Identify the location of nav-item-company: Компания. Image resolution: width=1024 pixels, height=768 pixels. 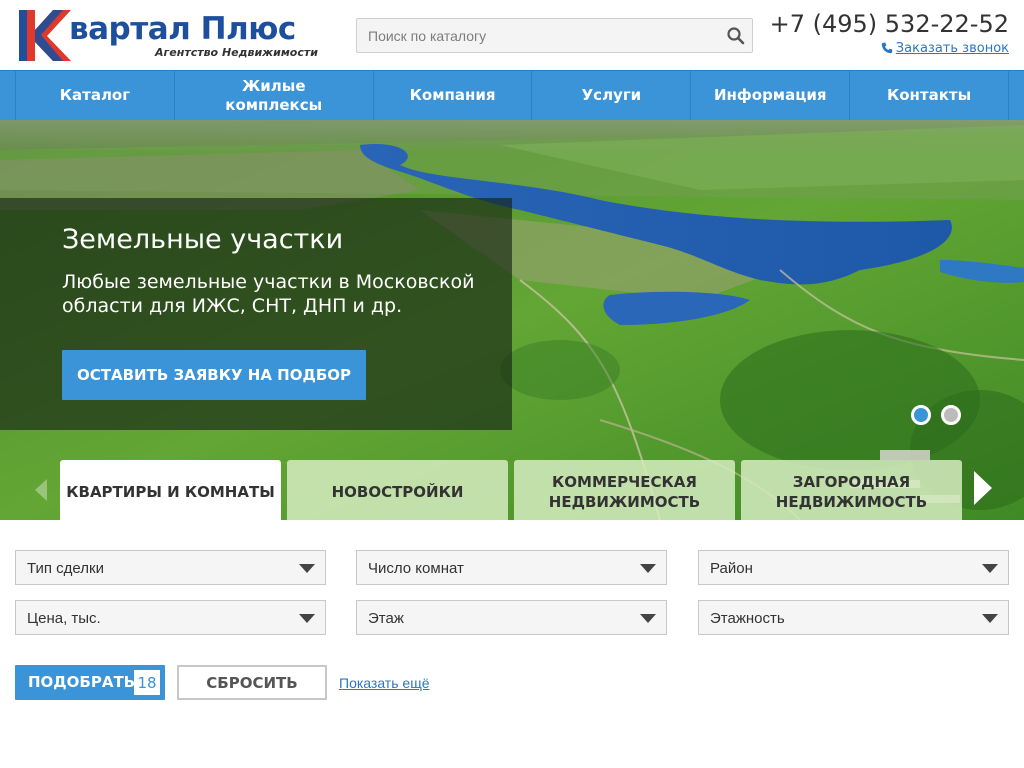
(452, 95).